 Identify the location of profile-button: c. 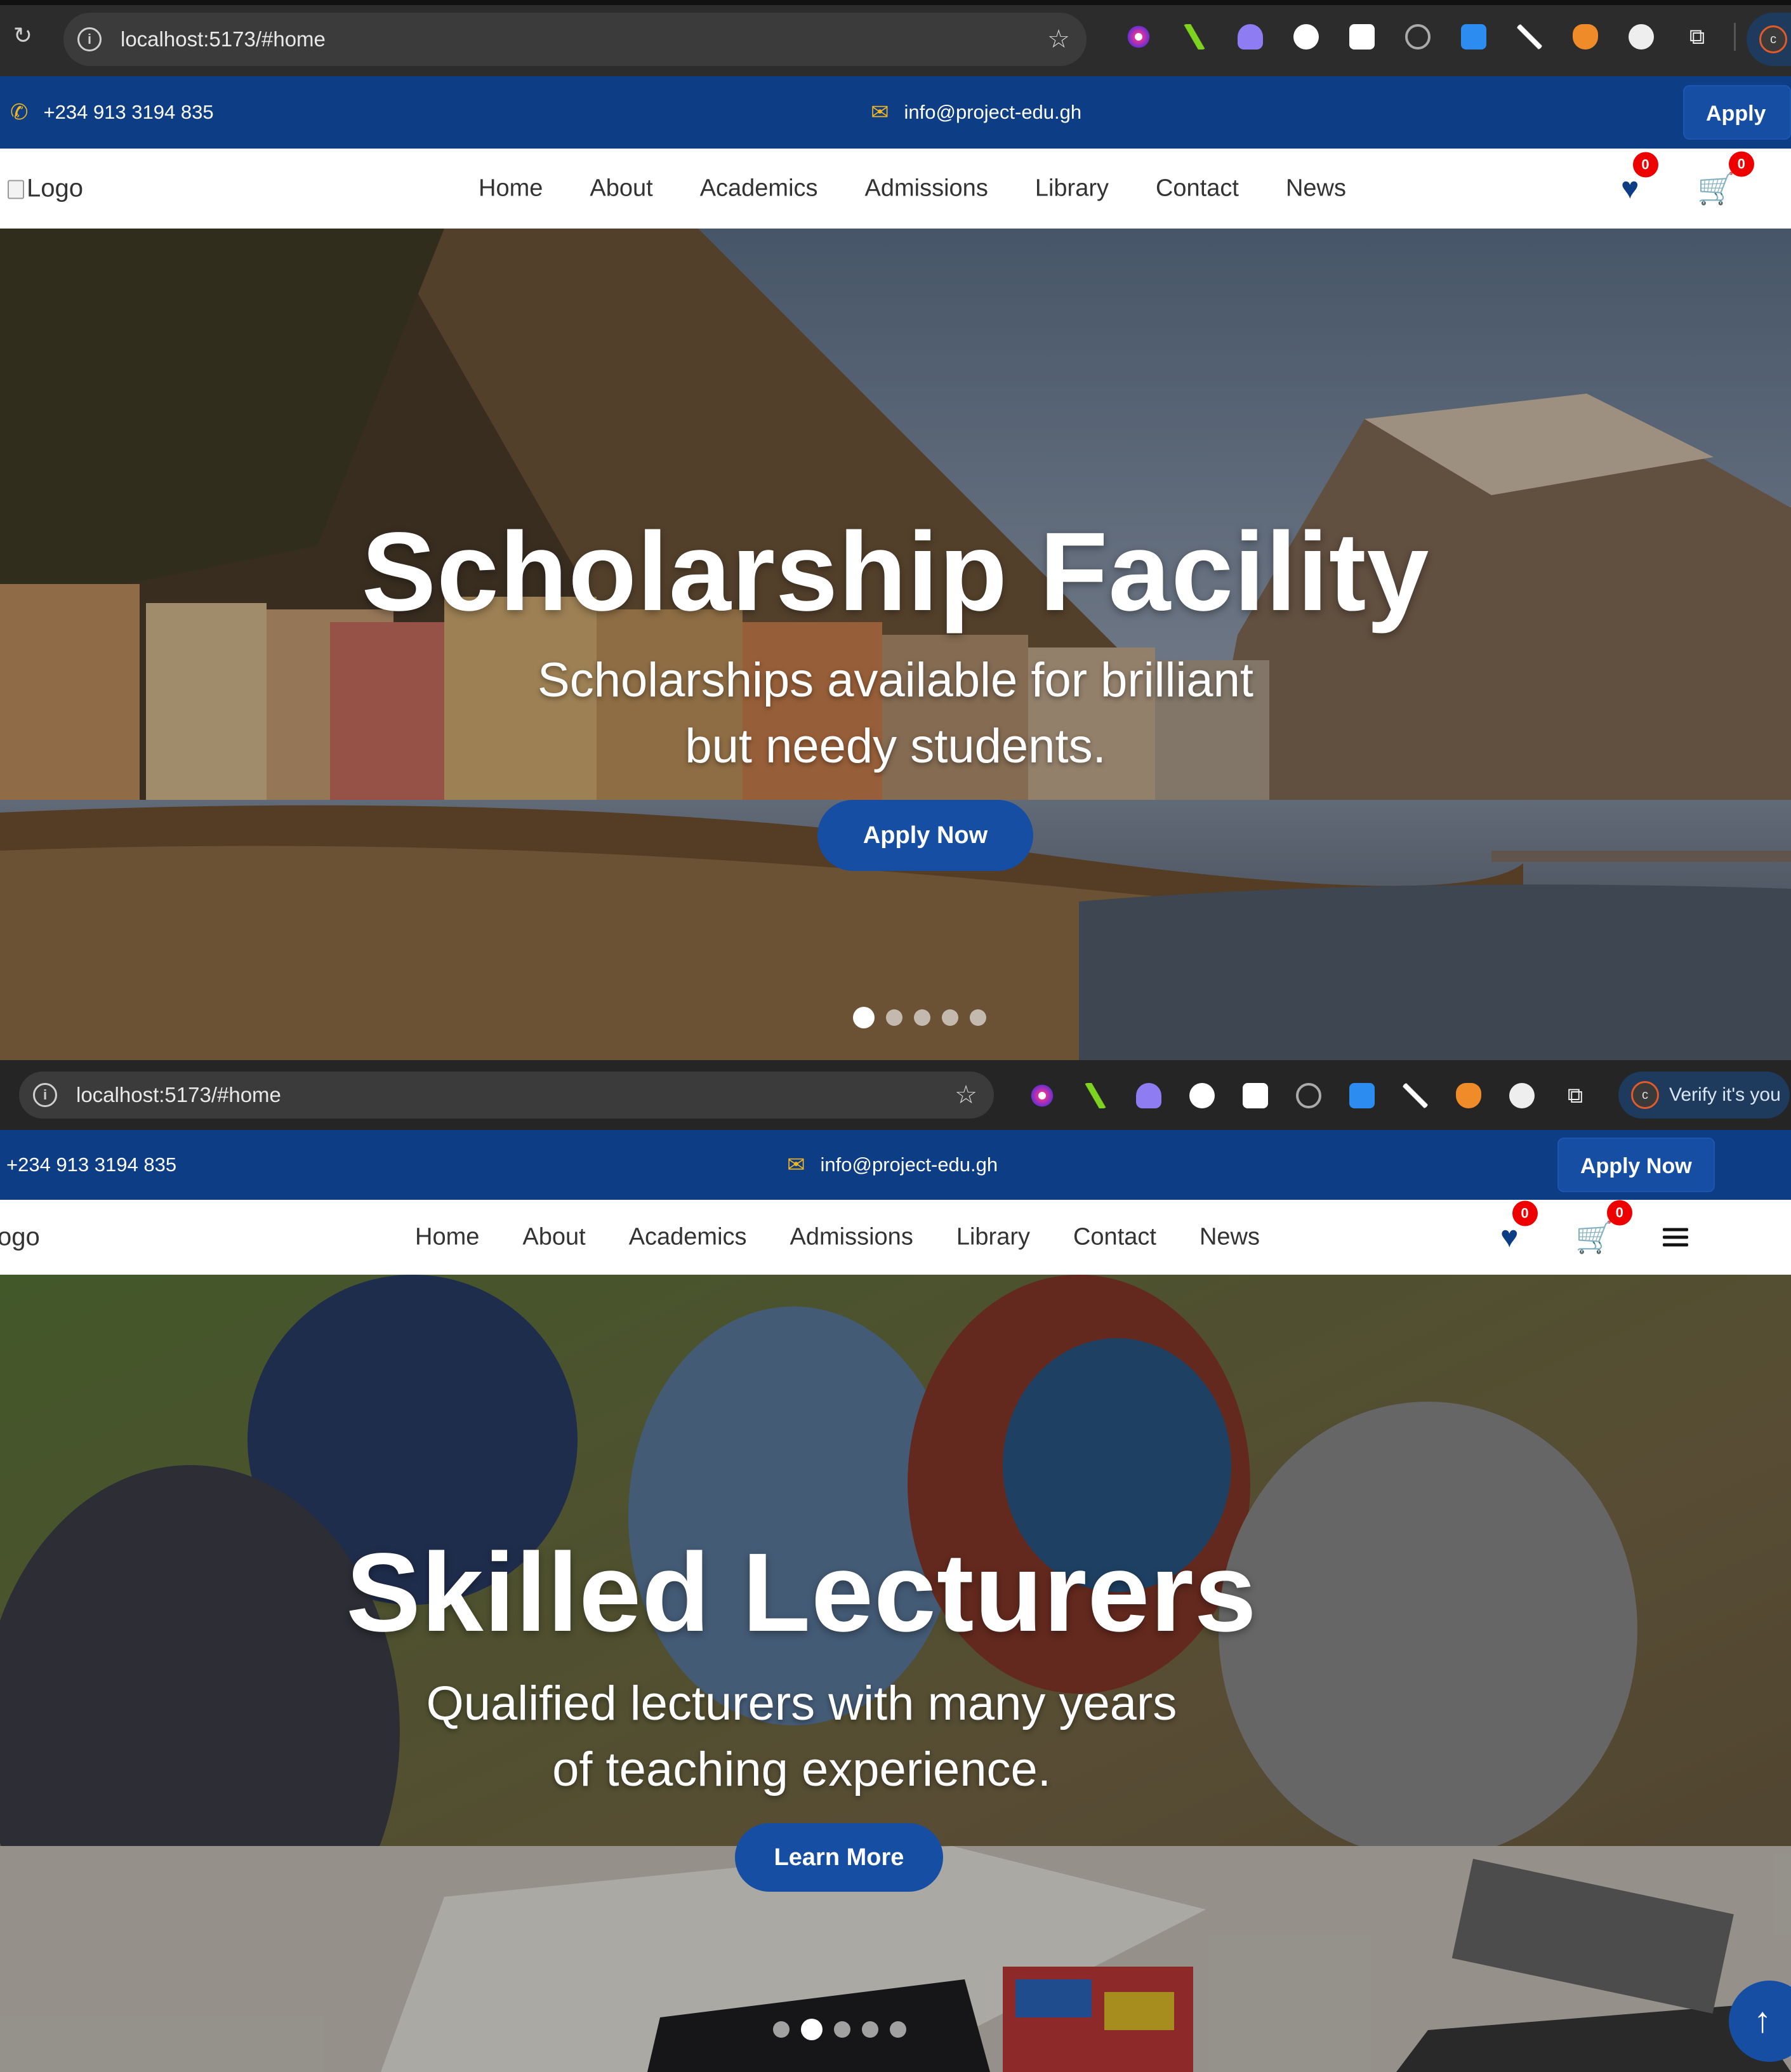
(1769, 39).